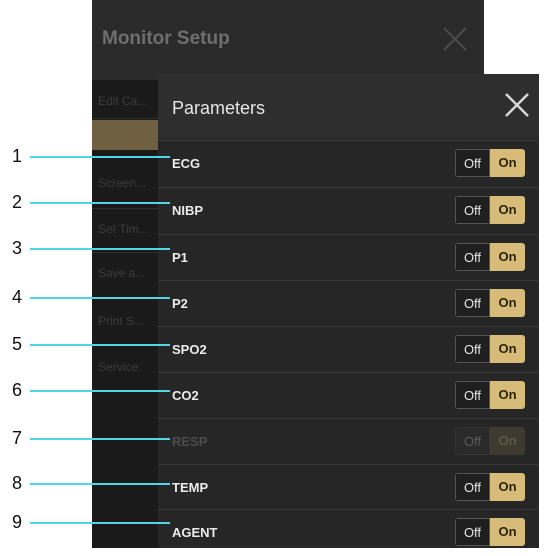 The width and height of the screenshot is (549, 556). Describe the element at coordinates (16, 297) in the screenshot. I see `callout-number: 4` at that location.